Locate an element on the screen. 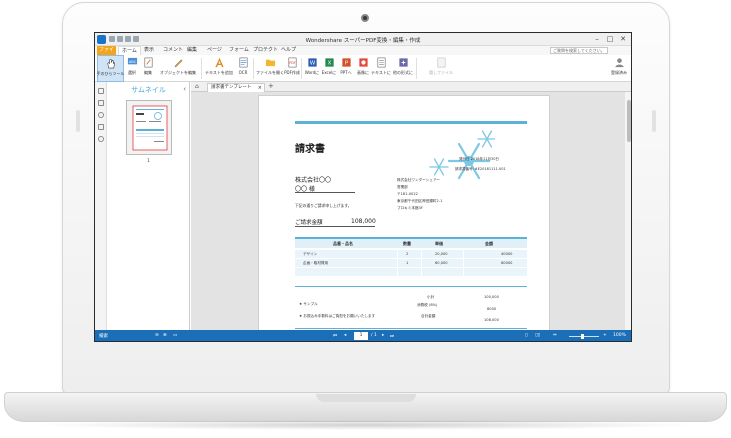 The height and width of the screenshot is (438, 731). title-bar: Wondershare スーパーPDF変換・編集・作成 – □ ✕ is located at coordinates (363, 39).